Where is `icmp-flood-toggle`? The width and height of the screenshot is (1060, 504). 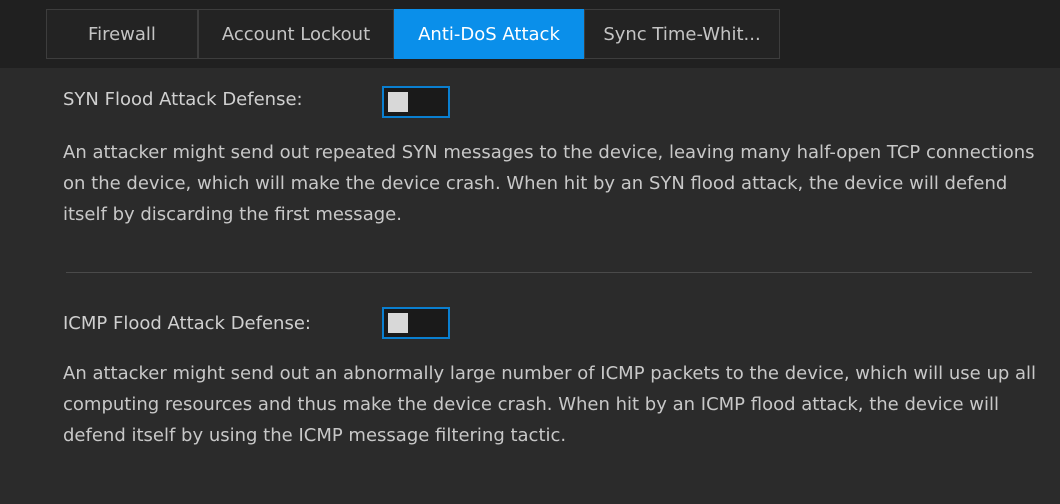
icmp-flood-toggle is located at coordinates (416, 323).